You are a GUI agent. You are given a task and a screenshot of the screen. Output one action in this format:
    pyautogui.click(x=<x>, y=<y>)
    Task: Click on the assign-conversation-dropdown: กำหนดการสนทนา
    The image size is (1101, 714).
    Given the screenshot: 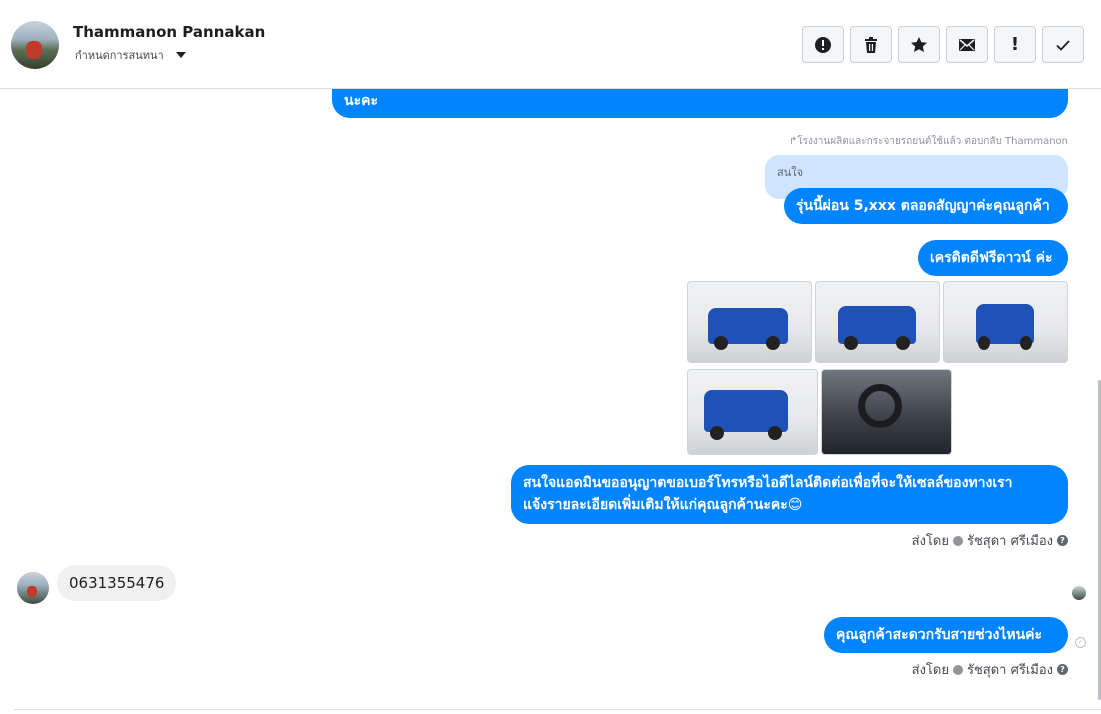 What is the action you would take?
    pyautogui.click(x=130, y=55)
    